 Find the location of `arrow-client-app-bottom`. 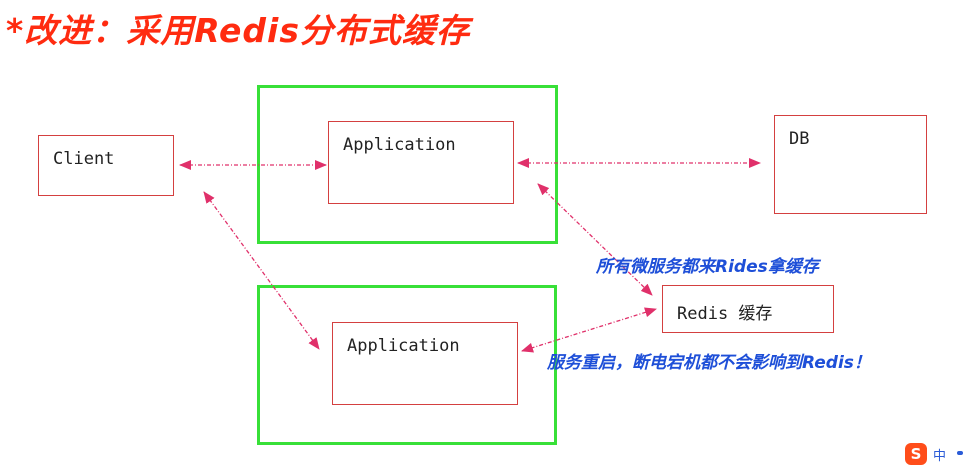

arrow-client-app-bottom is located at coordinates (261, 270).